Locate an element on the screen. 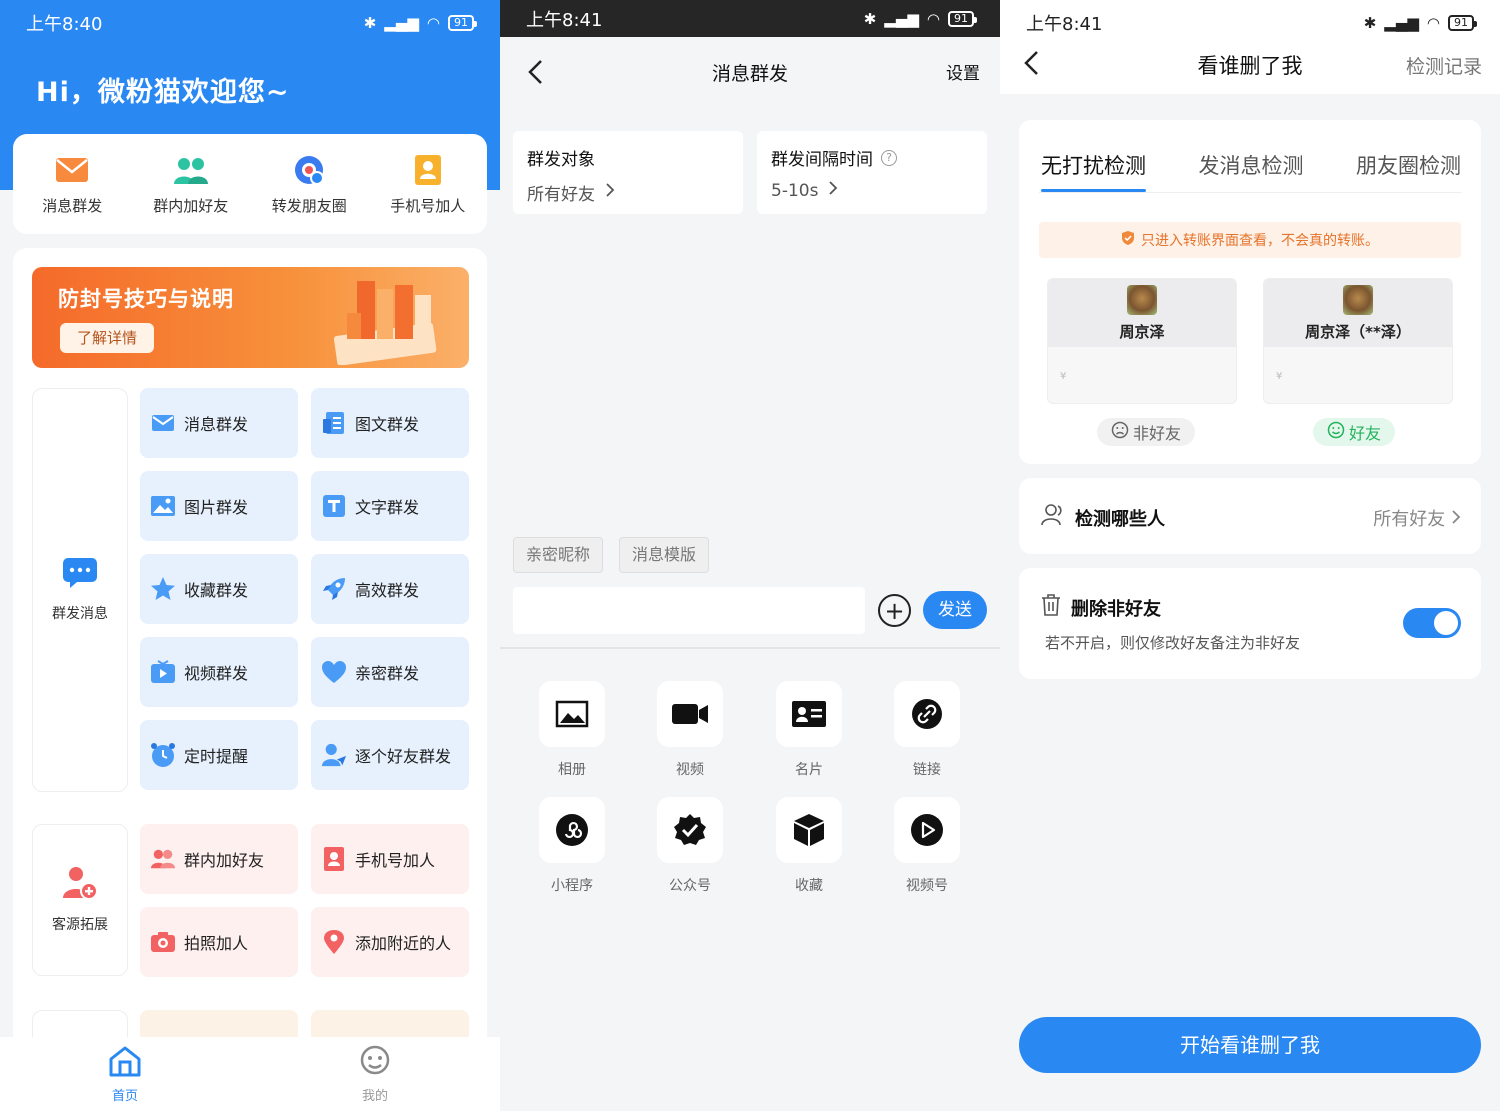  tool-label: 收藏 is located at coordinates (809, 886).